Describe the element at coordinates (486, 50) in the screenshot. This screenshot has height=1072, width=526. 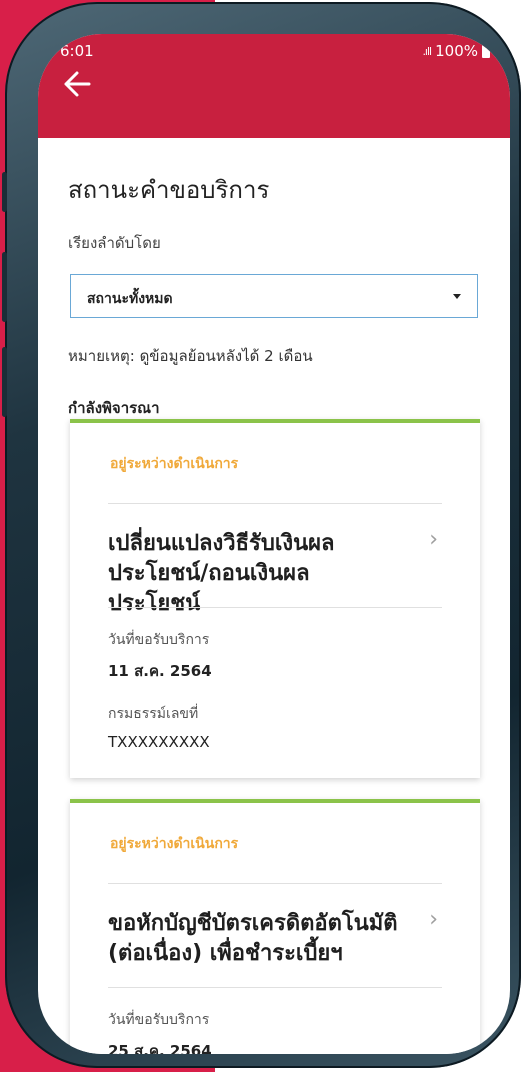
I see `battery-icon` at that location.